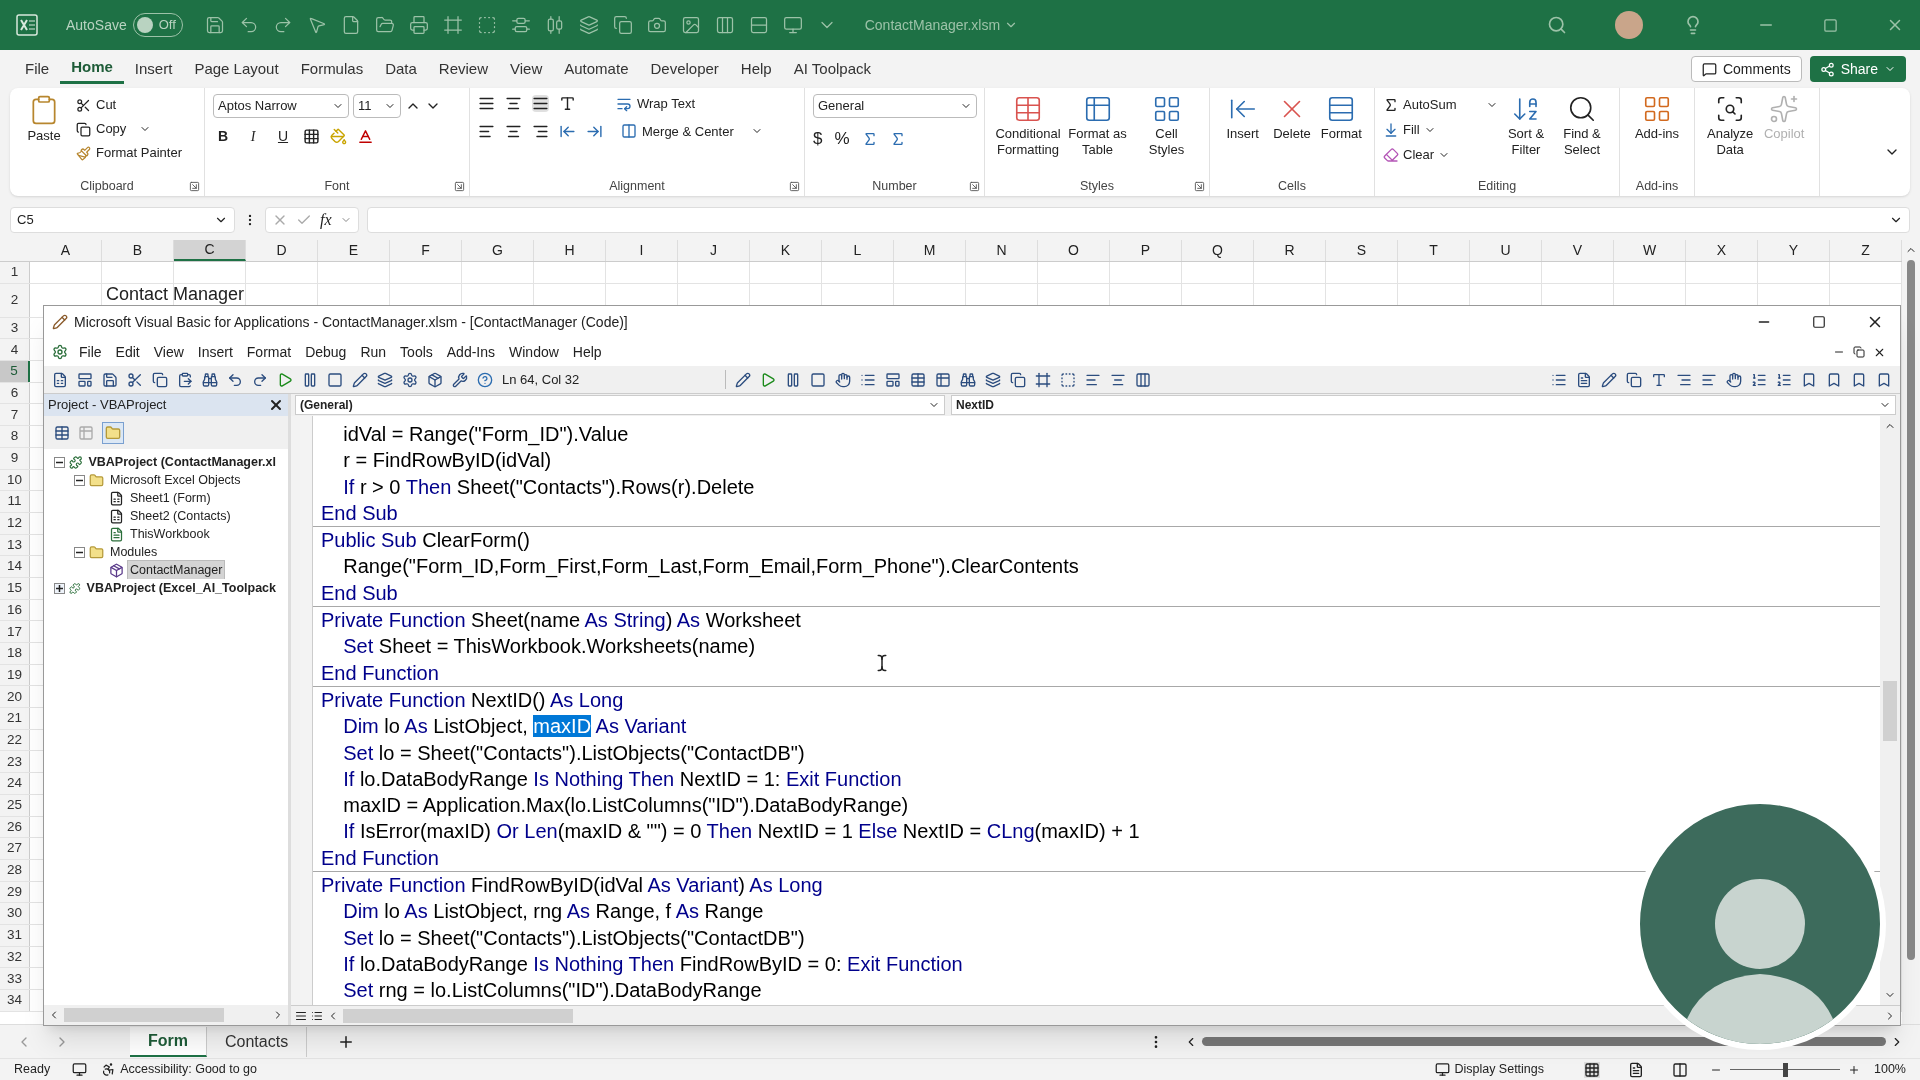  Describe the element at coordinates (223, 136) in the screenshot. I see `font-style-button: B` at that location.